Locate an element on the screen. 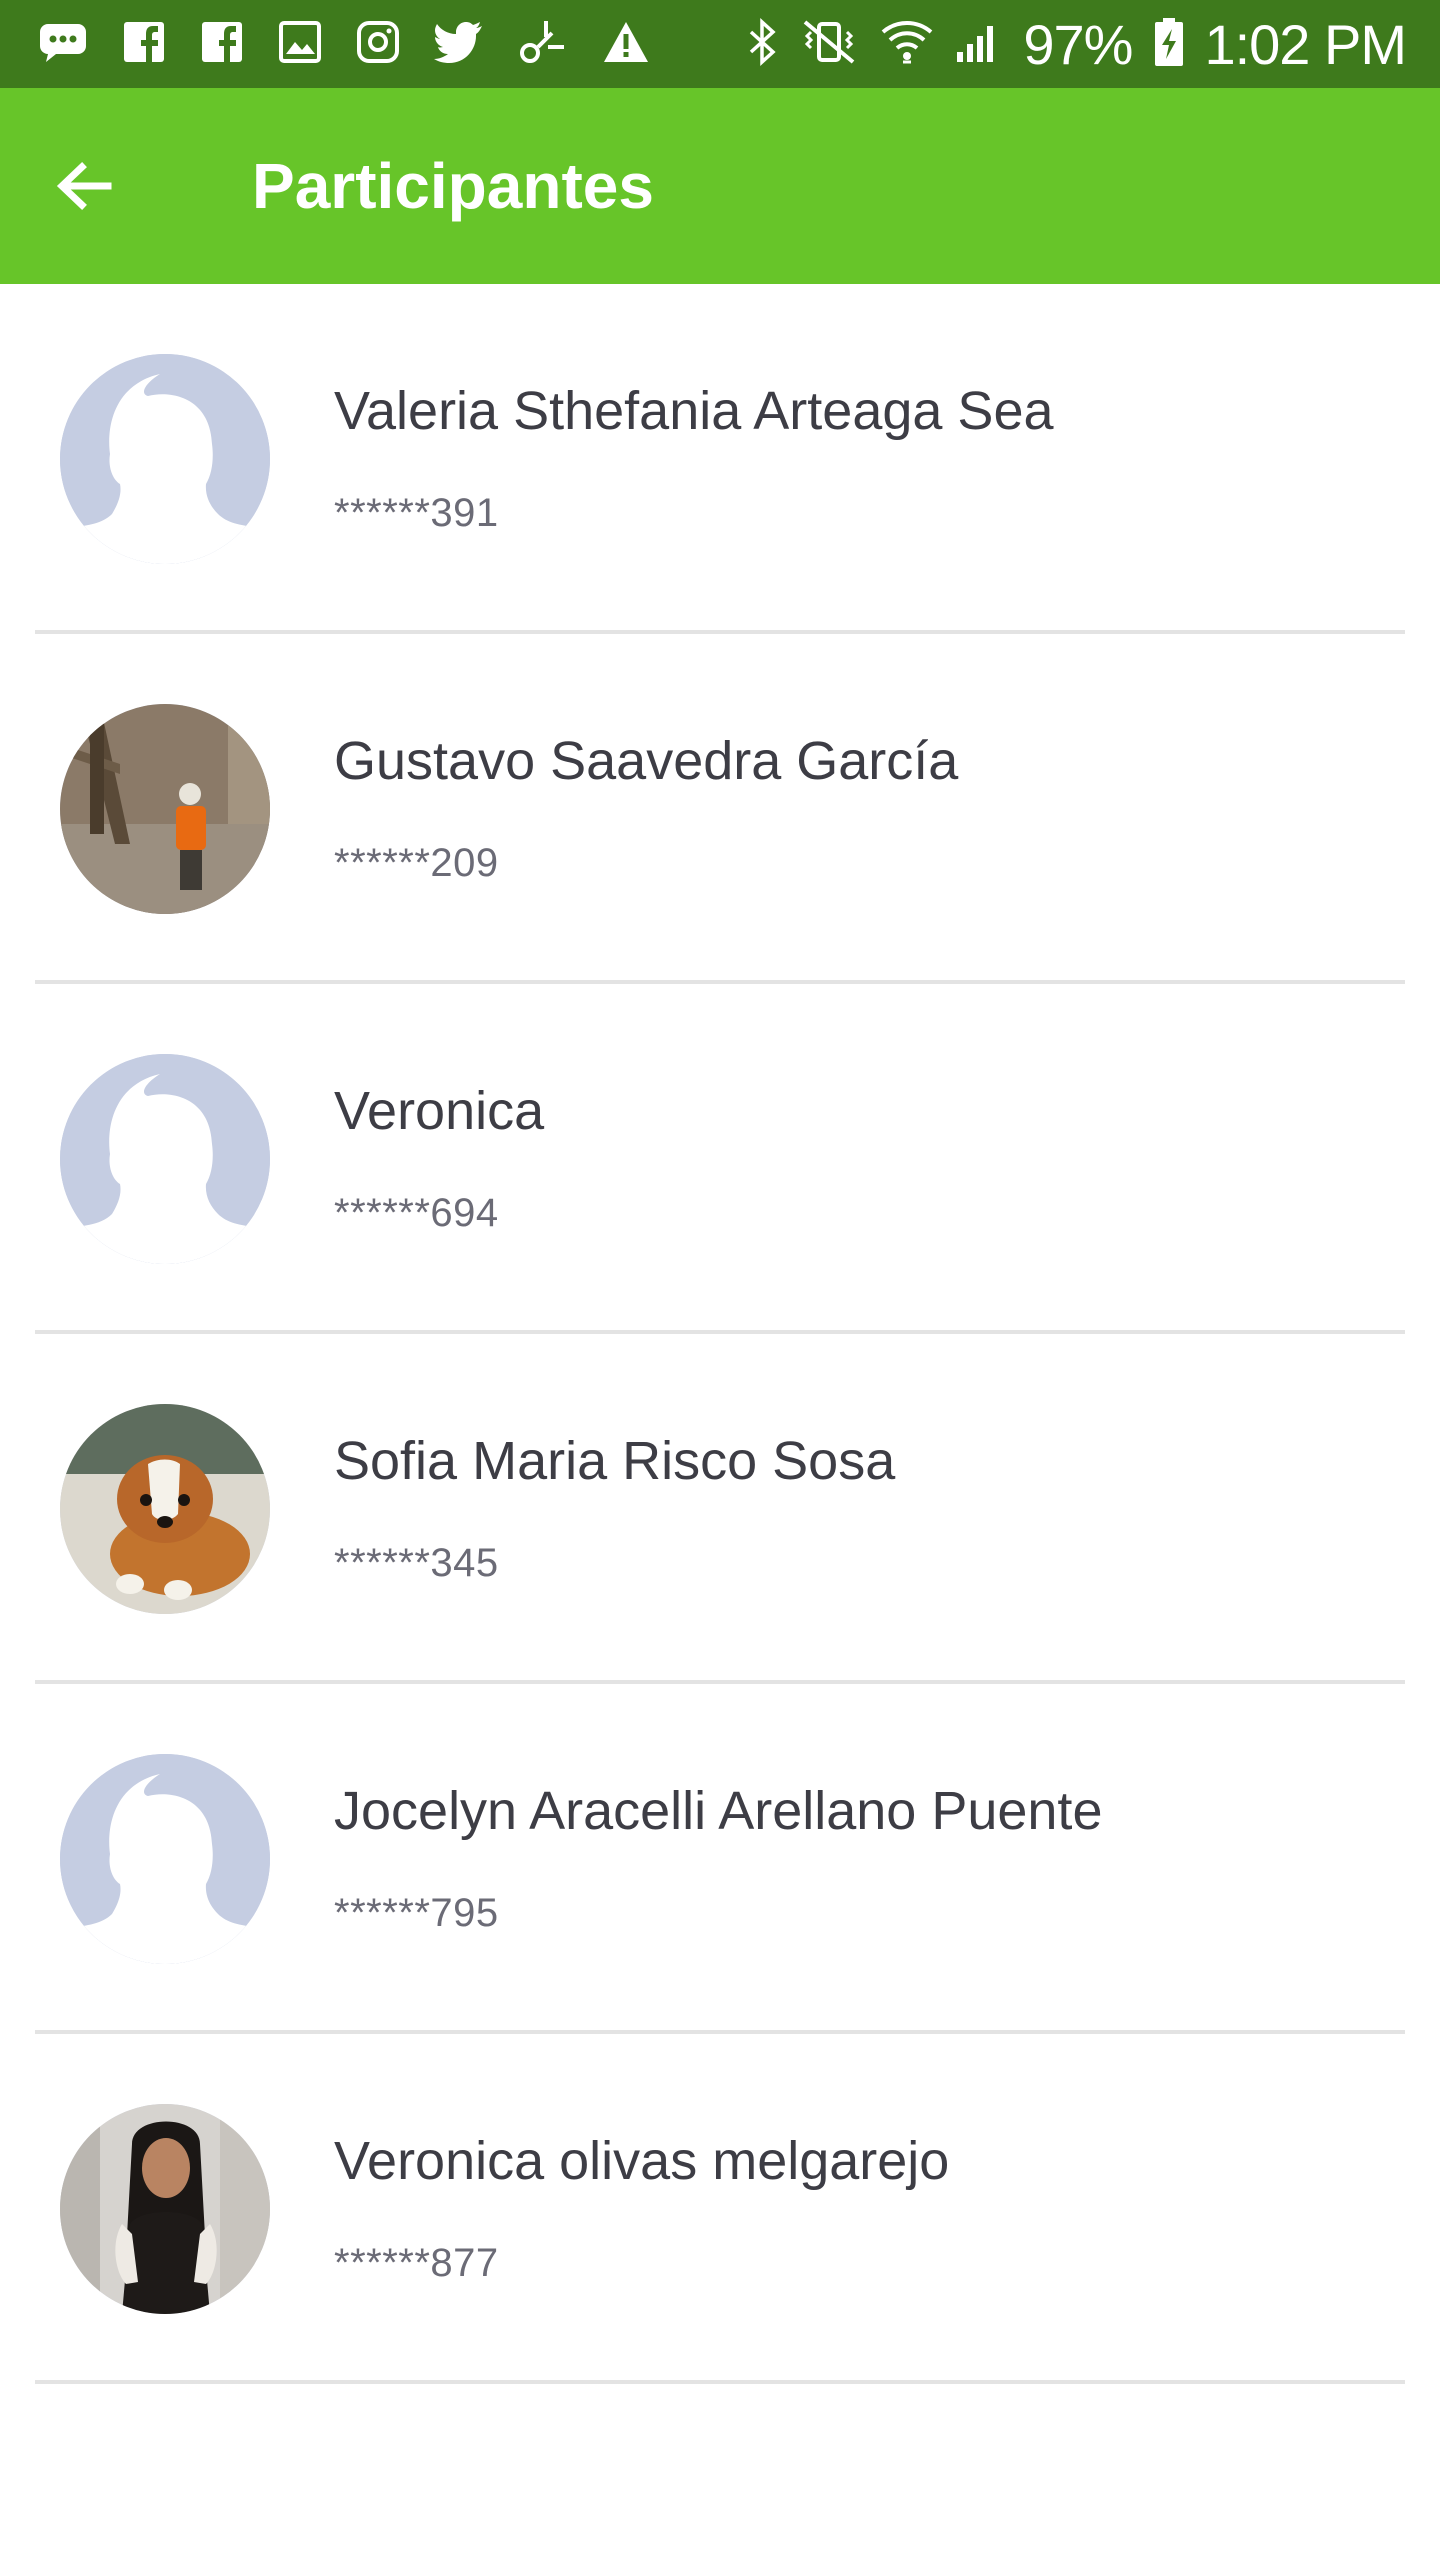 The height and width of the screenshot is (2560, 1440). participant-item: Valeria Sthefania Arteaga Sea ******391 is located at coordinates (720, 459).